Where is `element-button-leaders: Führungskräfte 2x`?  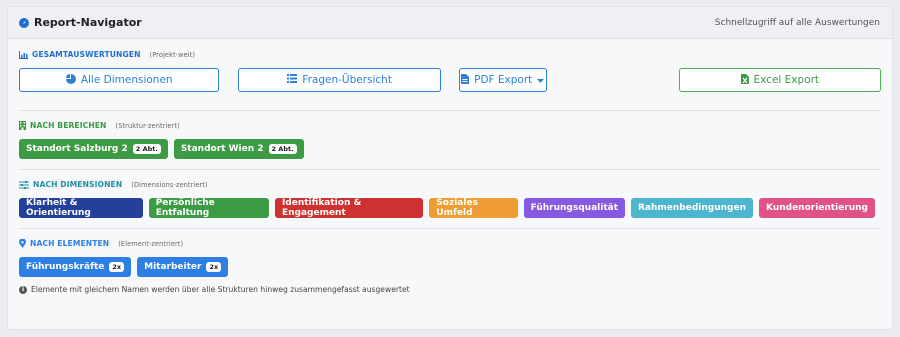
element-button-leaders: Führungskräfte 2x is located at coordinates (75, 267).